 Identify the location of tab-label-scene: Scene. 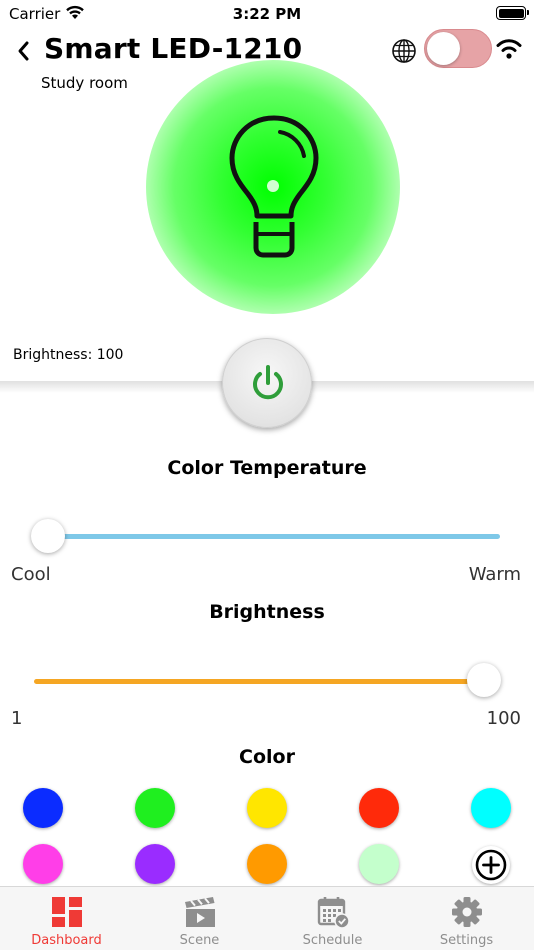
(199, 940).